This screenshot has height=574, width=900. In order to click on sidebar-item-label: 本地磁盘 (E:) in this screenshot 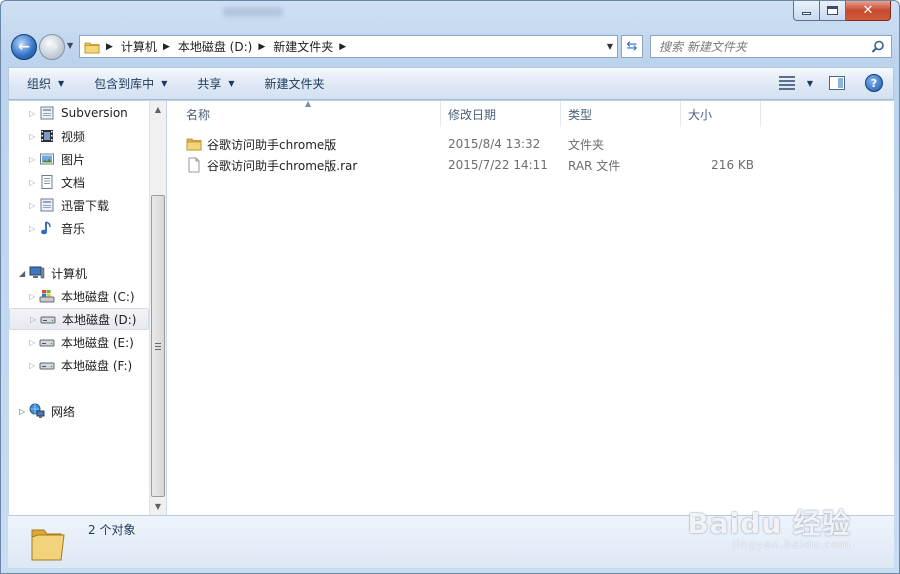, I will do `click(97, 342)`.